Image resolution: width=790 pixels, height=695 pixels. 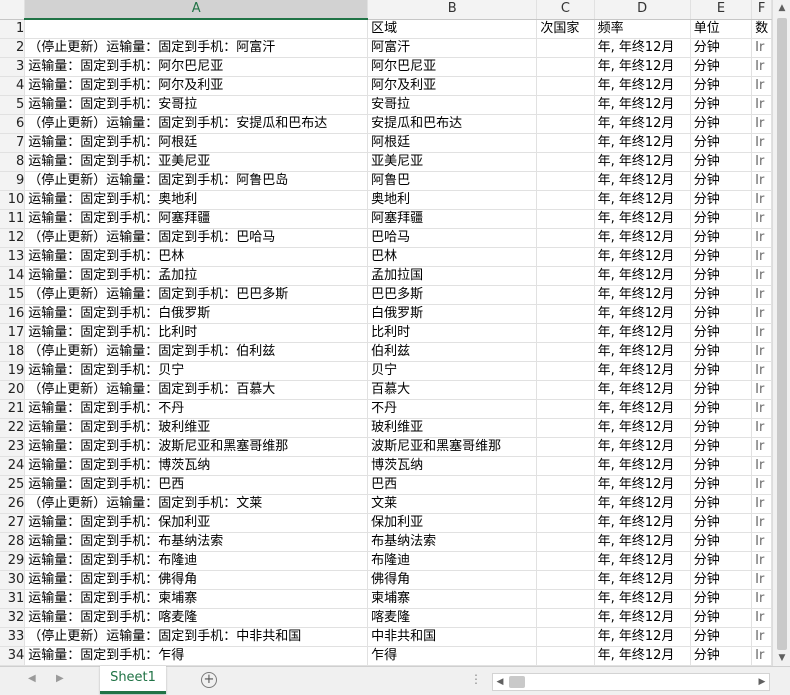 I want to click on row-header: 27, so click(x=13, y=523).